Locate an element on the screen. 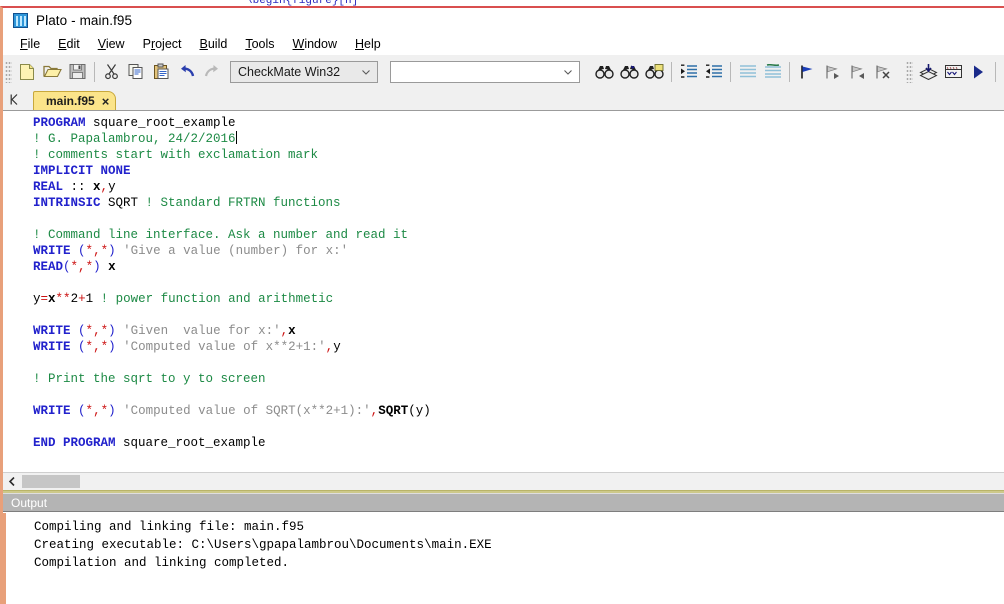 The height and width of the screenshot is (604, 1004). chevron-down-icon is located at coordinates (366, 72).